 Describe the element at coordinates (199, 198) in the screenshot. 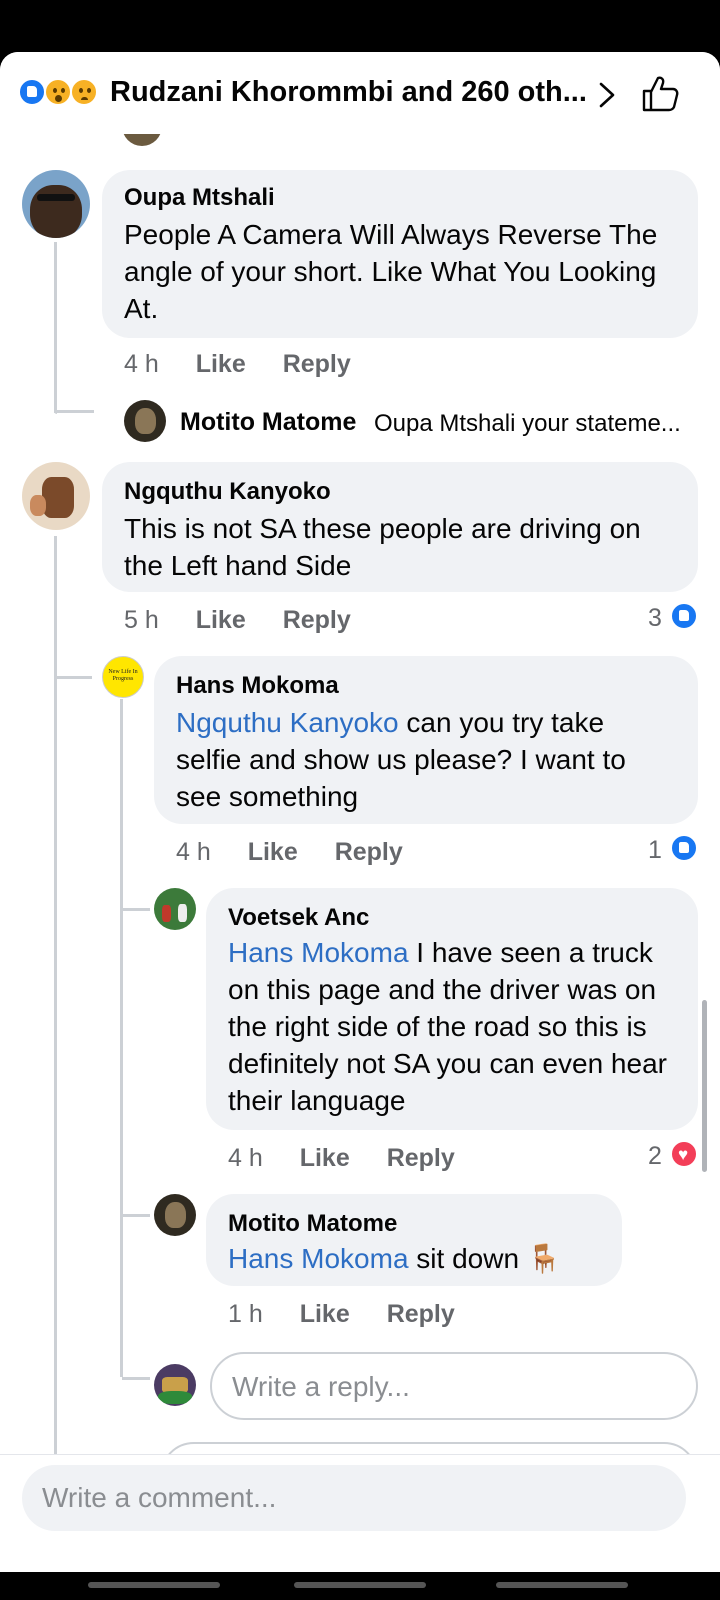

I see `comment-author: Oupa Mtshali` at that location.